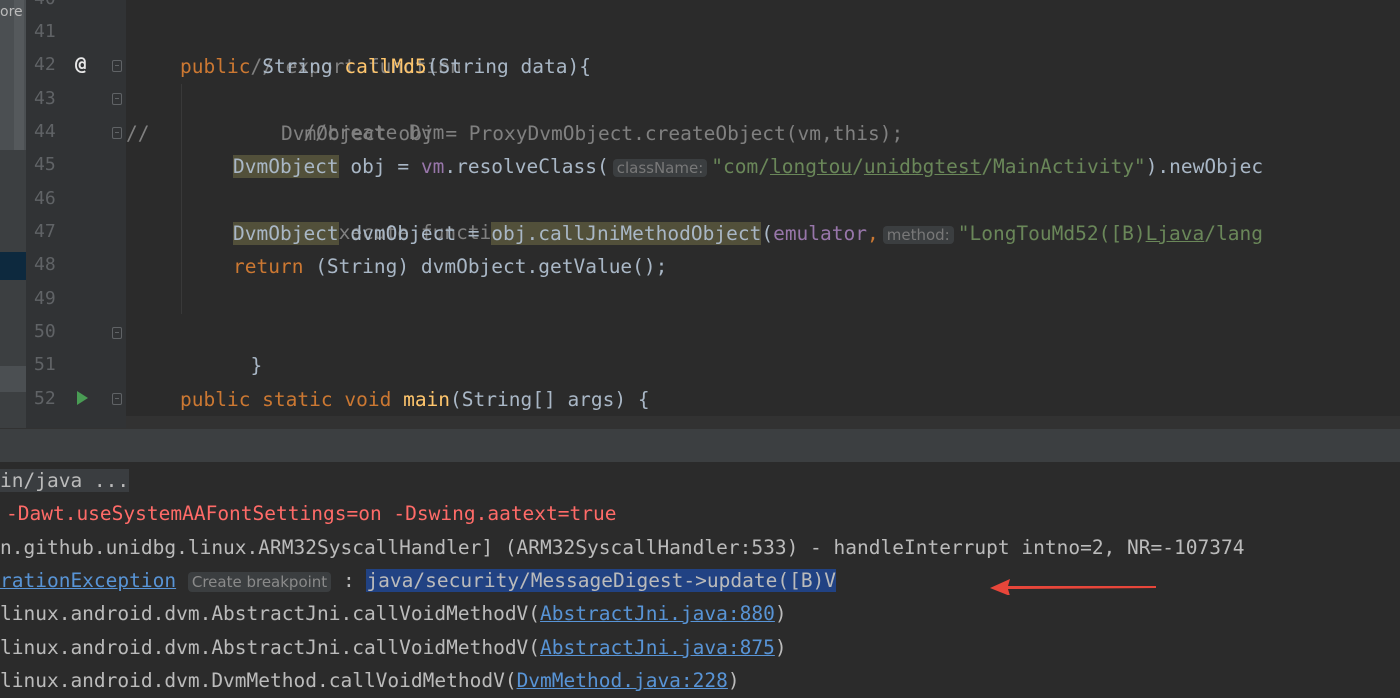 This screenshot has width=1400, height=698. I want to click on strip-scrollbar, so click(19, 75).